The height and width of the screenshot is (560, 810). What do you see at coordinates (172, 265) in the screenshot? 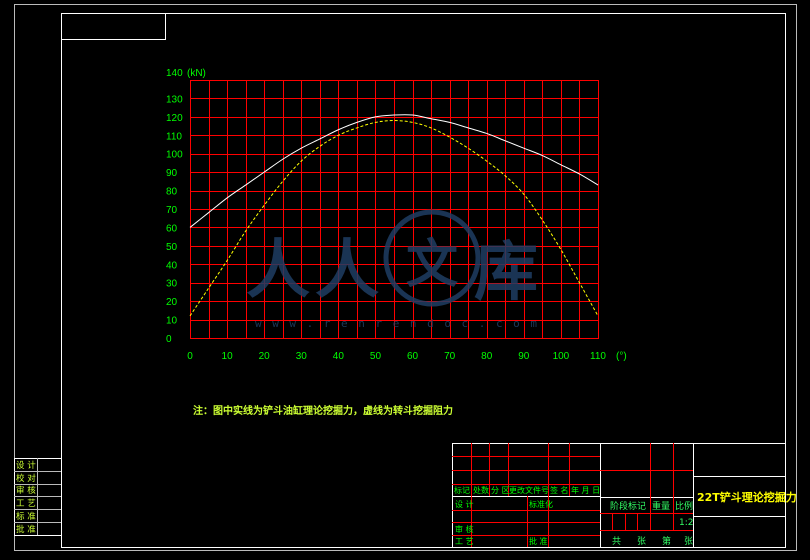
I see `y-tick-label: 40` at bounding box center [172, 265].